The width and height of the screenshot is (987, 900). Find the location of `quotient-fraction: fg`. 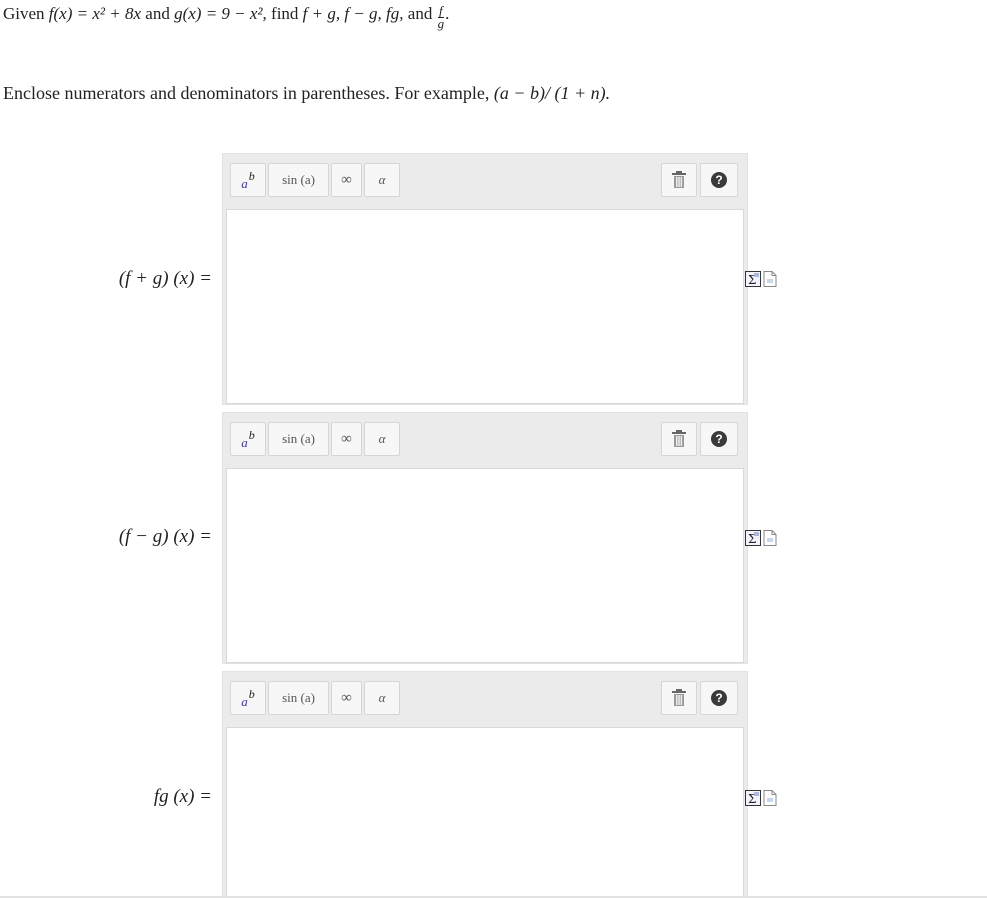

quotient-fraction: fg is located at coordinates (441, 17).